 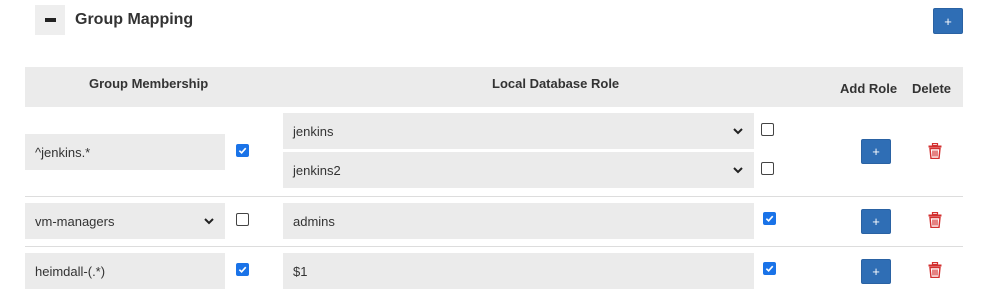 I want to click on group-membership-input: heimdall-(.*), so click(x=125, y=271).